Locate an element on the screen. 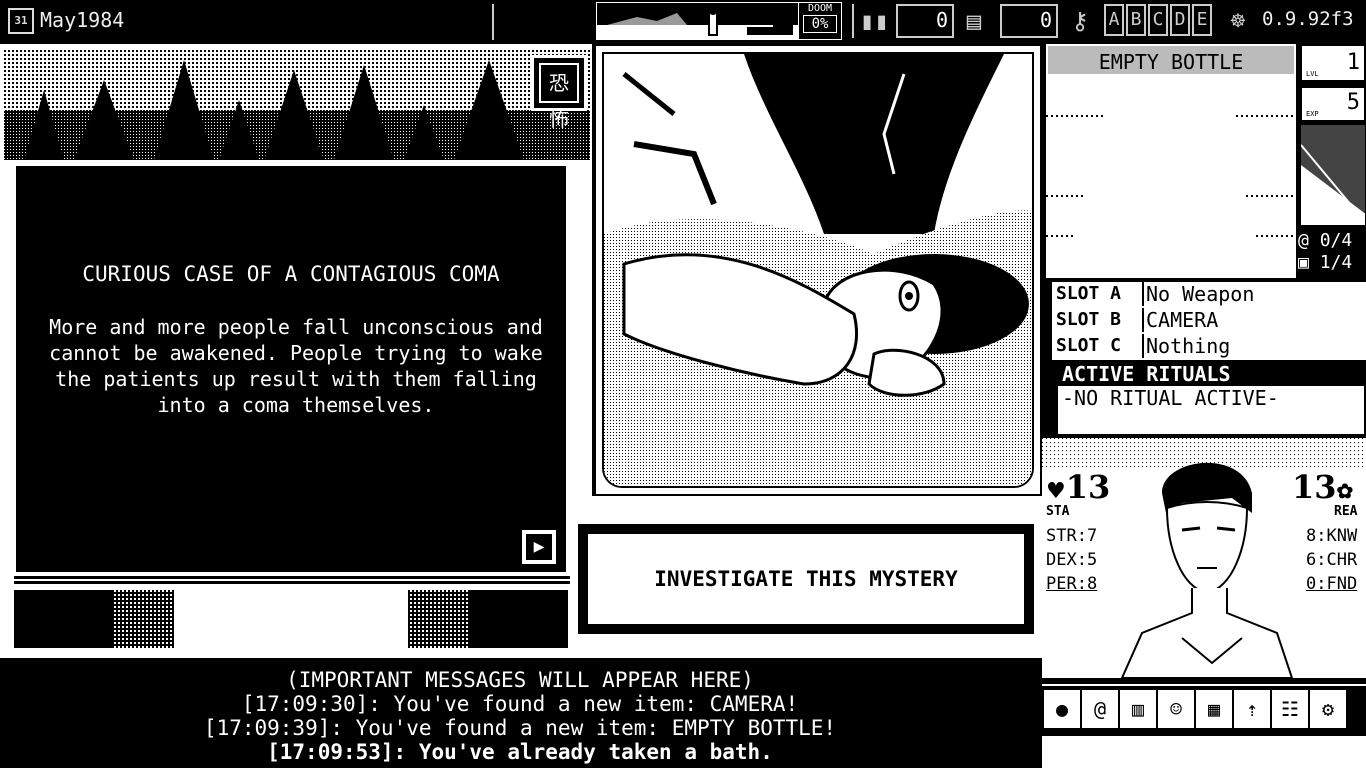  reason-number: 13 is located at coordinates (1314, 487).